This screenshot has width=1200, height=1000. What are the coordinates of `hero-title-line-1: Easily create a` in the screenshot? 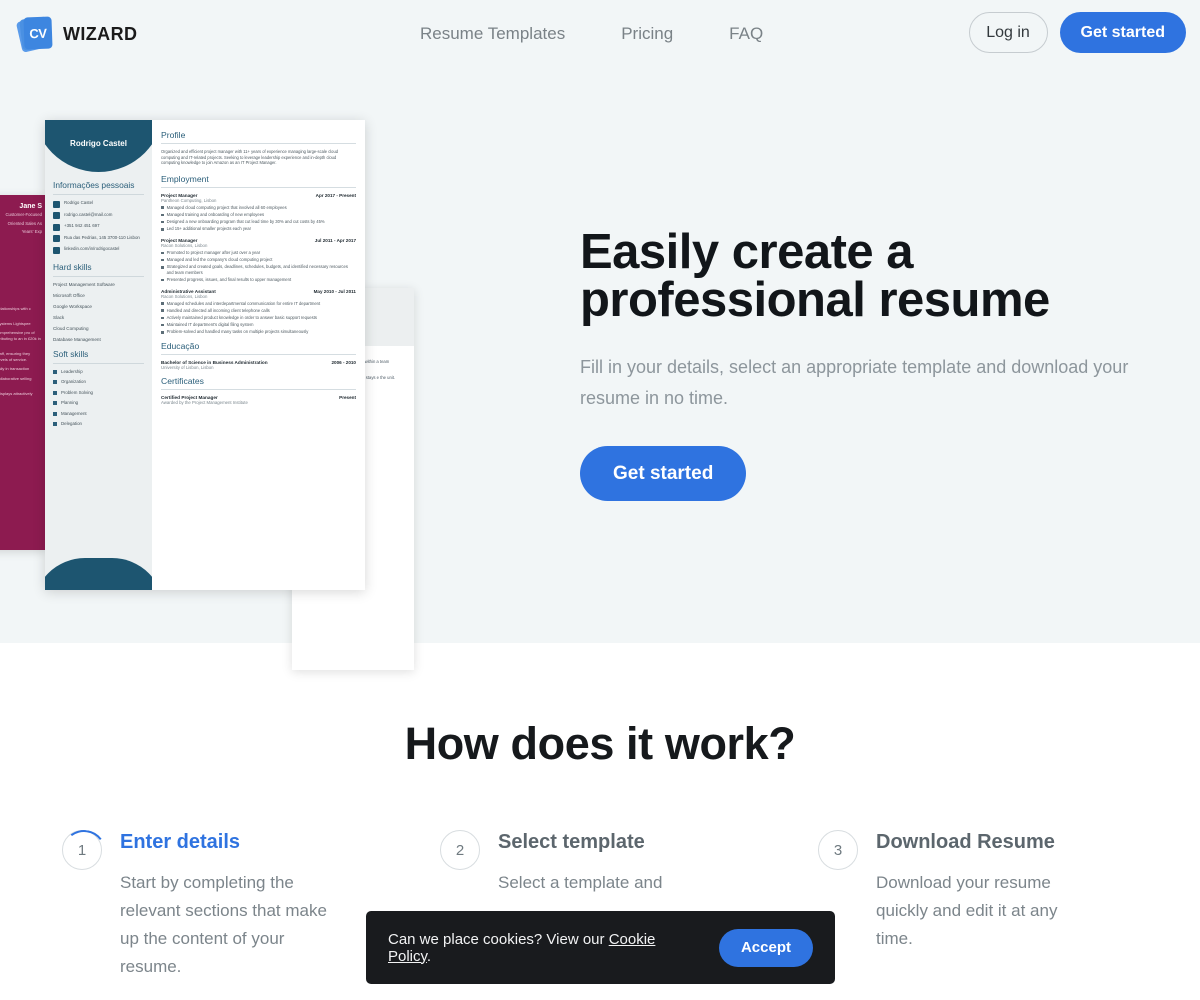 It's located at (747, 252).